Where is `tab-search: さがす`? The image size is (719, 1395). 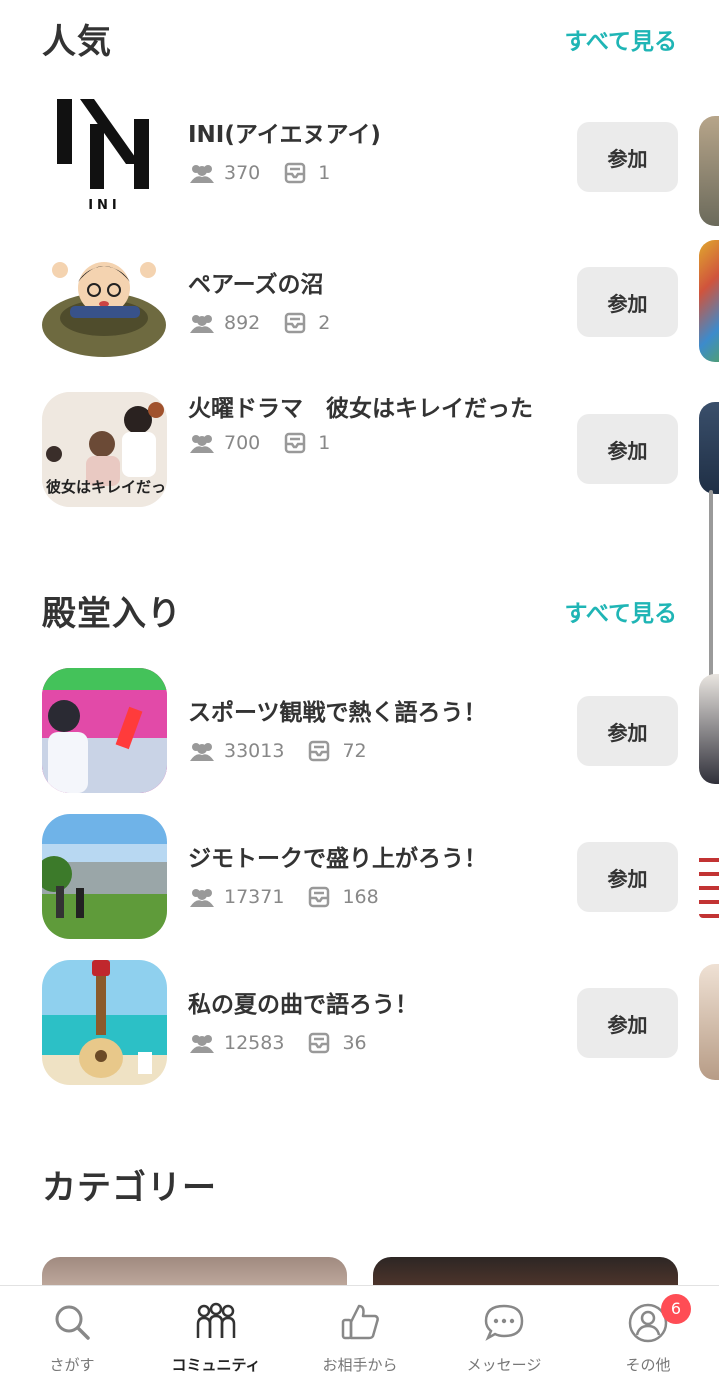
tab-search: さがす is located at coordinates (72, 1340).